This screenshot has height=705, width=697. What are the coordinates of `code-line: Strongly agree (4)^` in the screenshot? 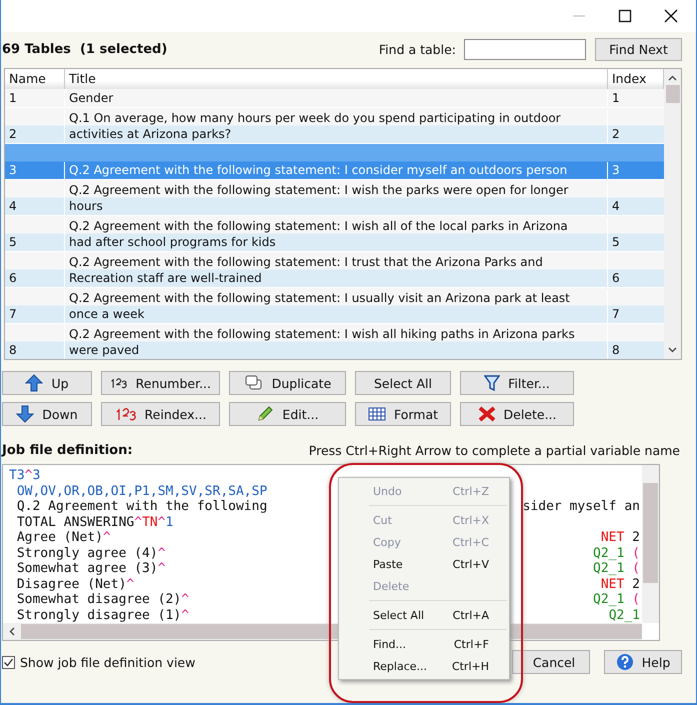 It's located at (91, 553).